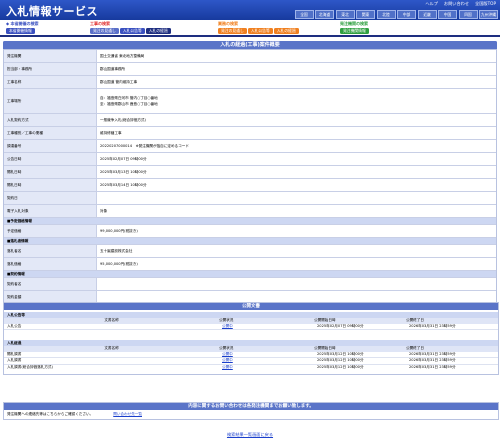 This screenshot has height=448, width=500. I want to click on region-tab: 九州沖縄, so click(488, 14).